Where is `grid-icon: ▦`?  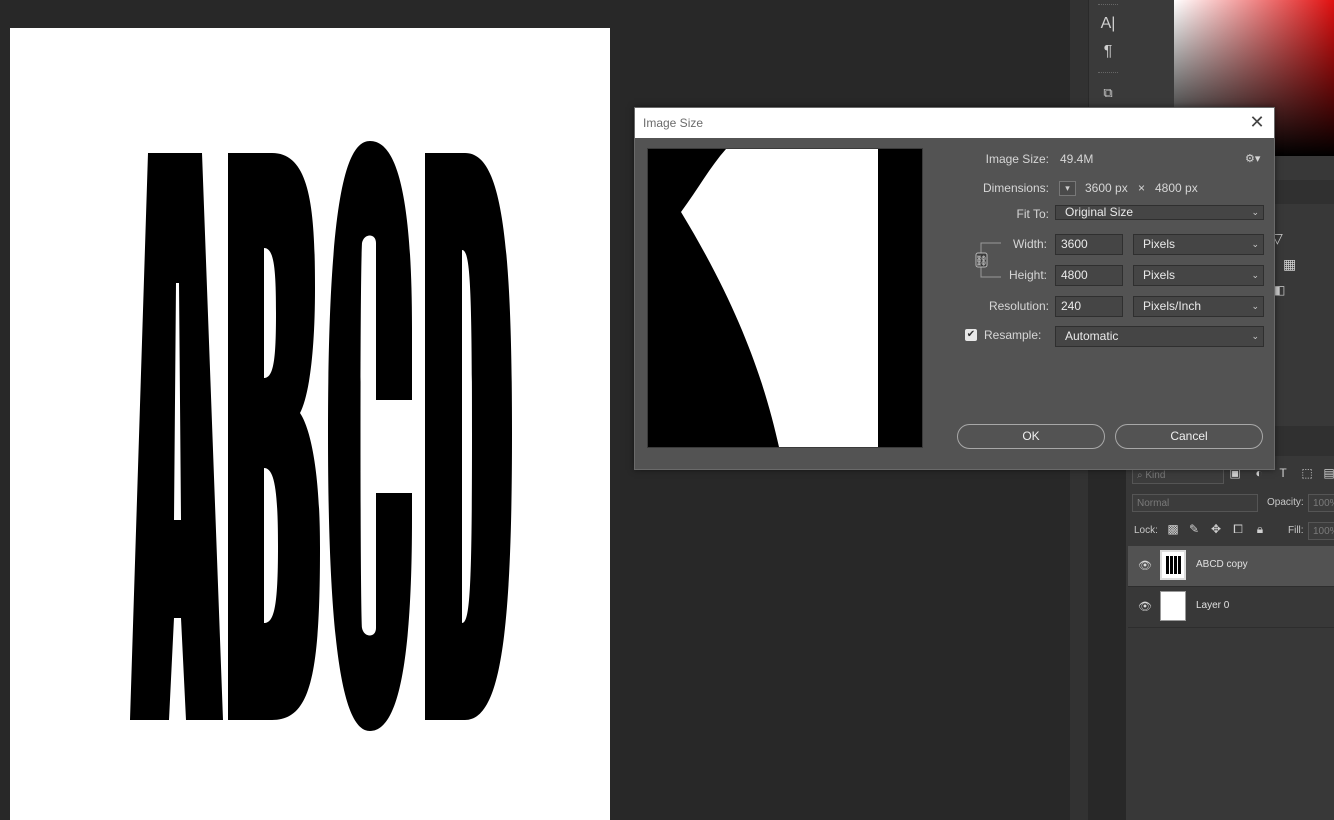
grid-icon: ▦ is located at coordinates (1289, 264).